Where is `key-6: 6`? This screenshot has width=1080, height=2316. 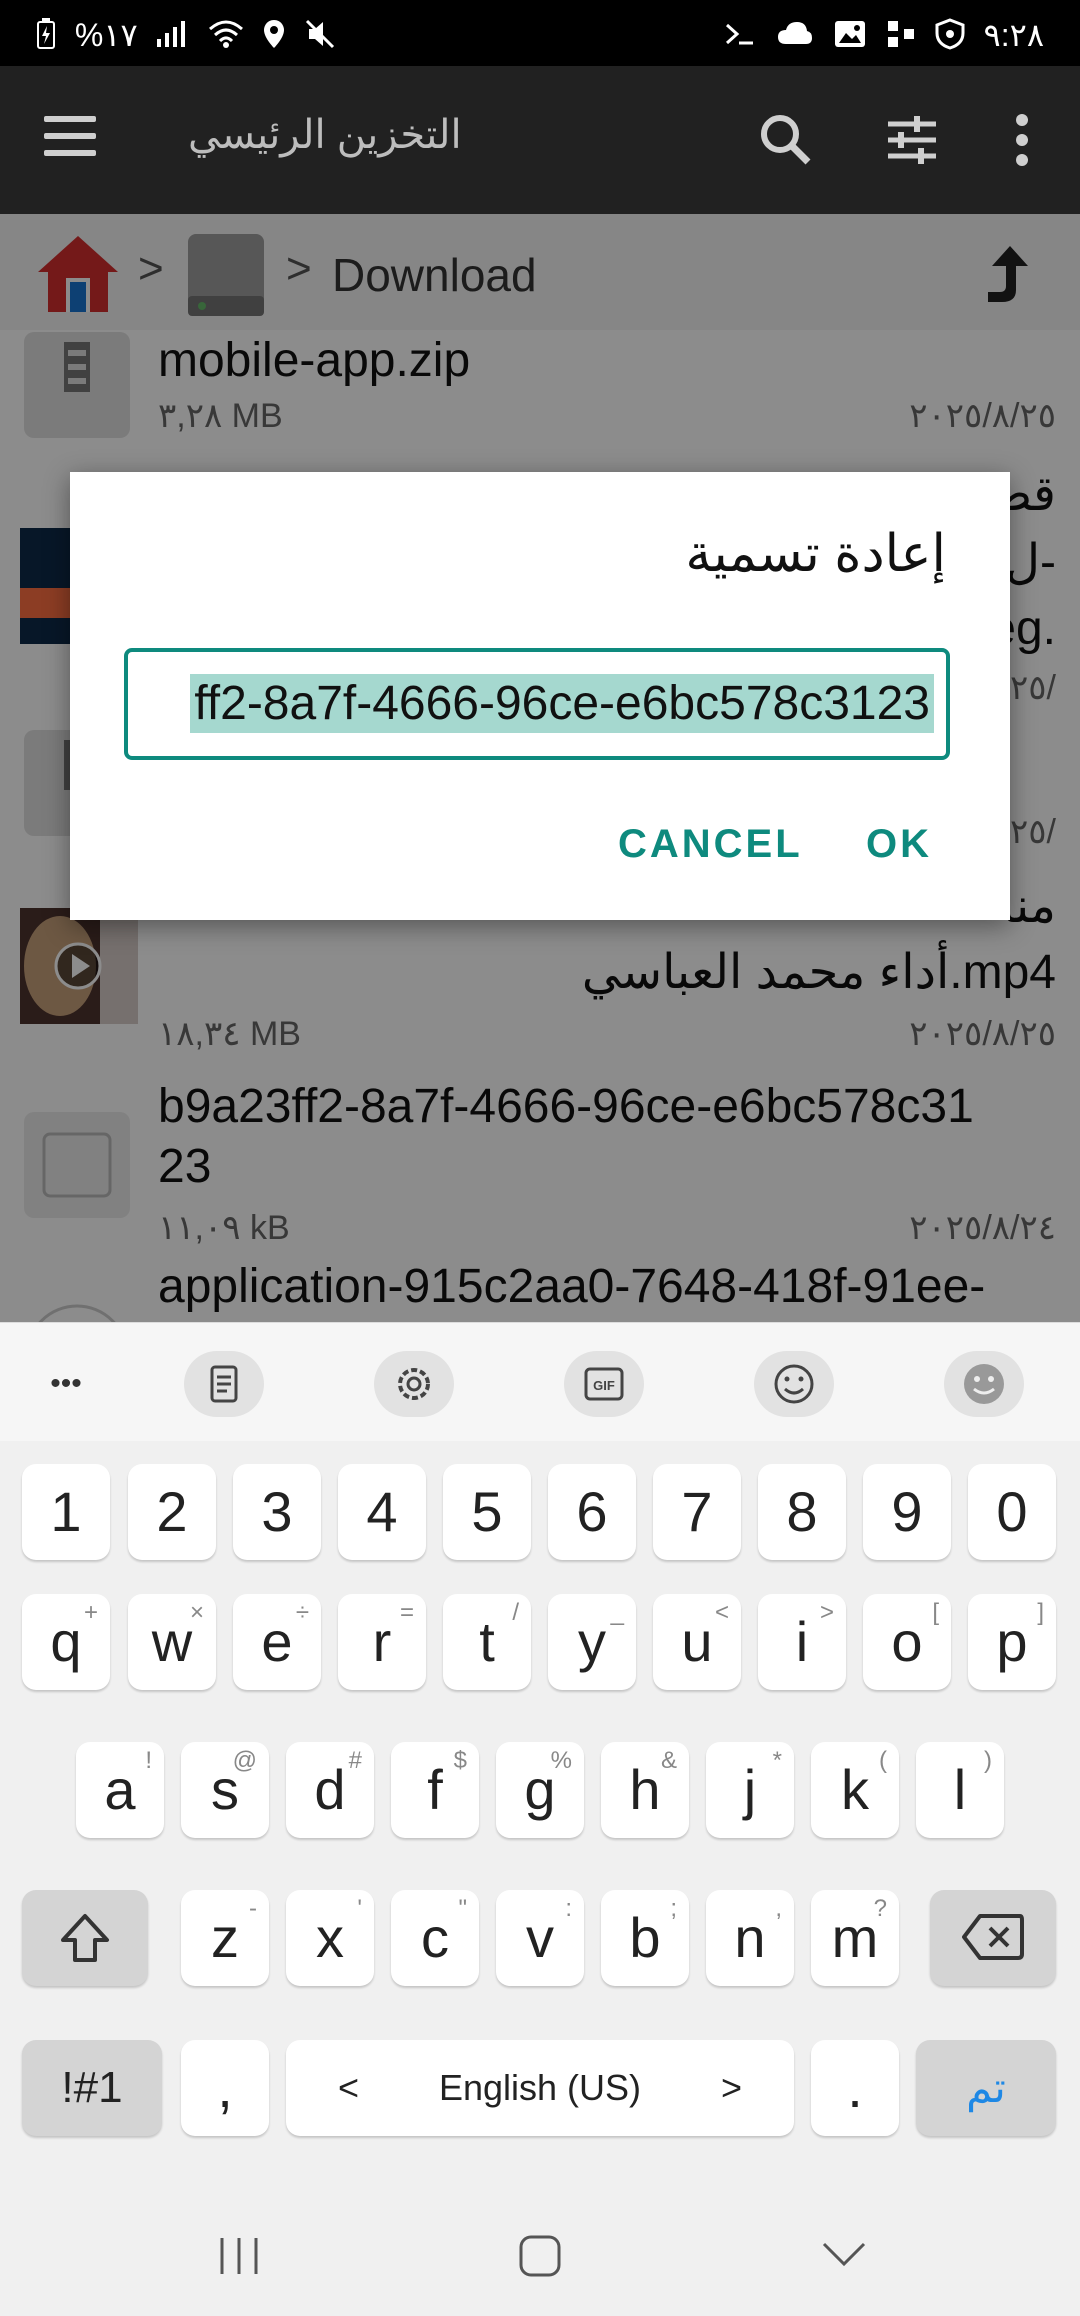
key-6: 6 is located at coordinates (592, 1512).